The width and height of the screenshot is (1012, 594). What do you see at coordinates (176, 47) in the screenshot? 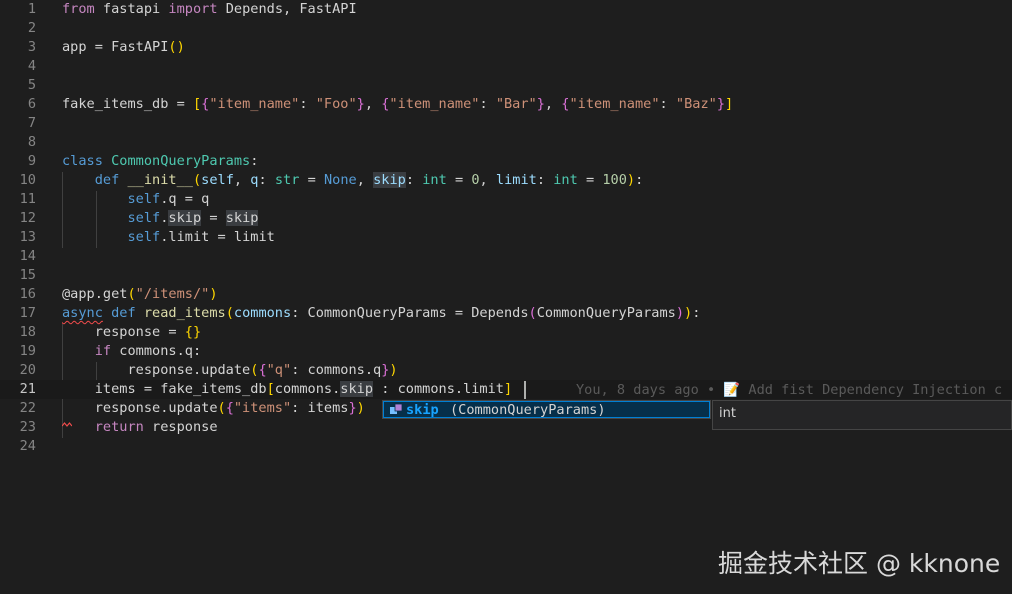
I see `code-token: ()` at bounding box center [176, 47].